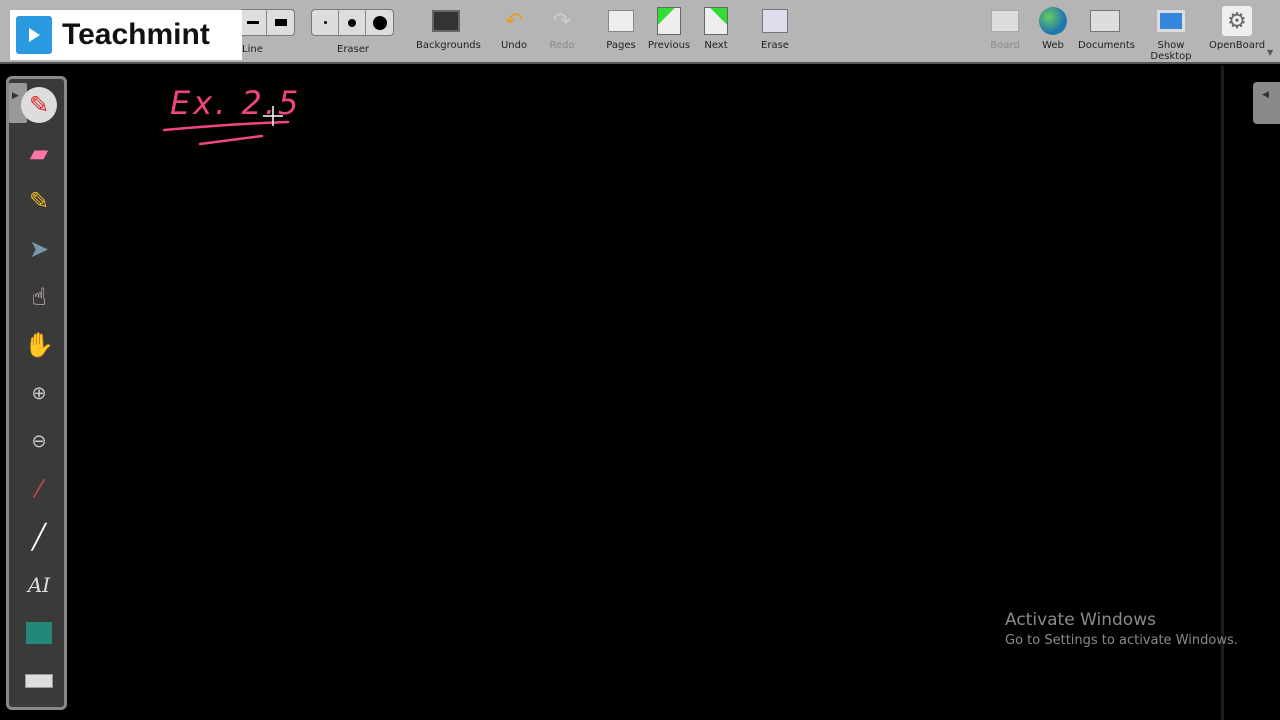 The image size is (1280, 720). I want to click on board-icon, so click(1005, 21).